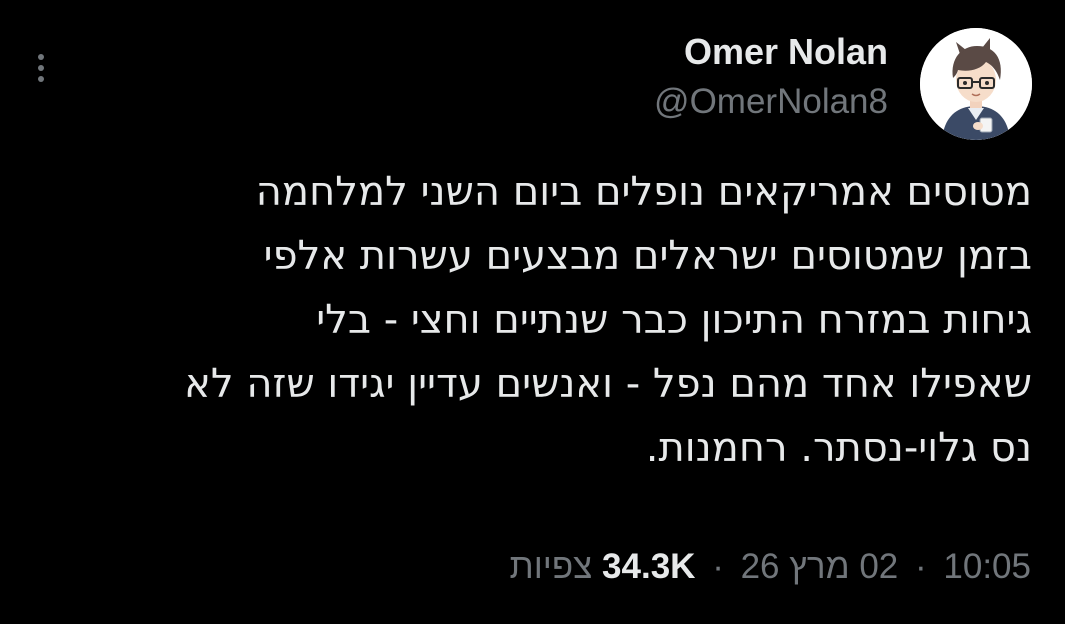 This screenshot has height=624, width=1065. Describe the element at coordinates (647, 256) in the screenshot. I see `tweet-text-line: בזמן שמטוסים ישראלים מבצעים עשרות אלפי` at that location.